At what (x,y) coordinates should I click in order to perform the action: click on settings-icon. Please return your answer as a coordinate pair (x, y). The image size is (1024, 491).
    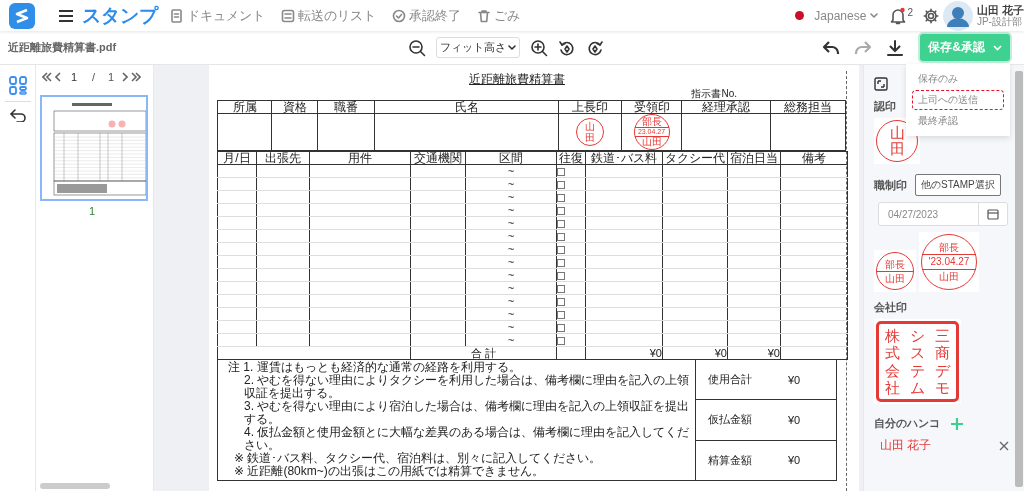
    Looking at the image, I should click on (930, 15).